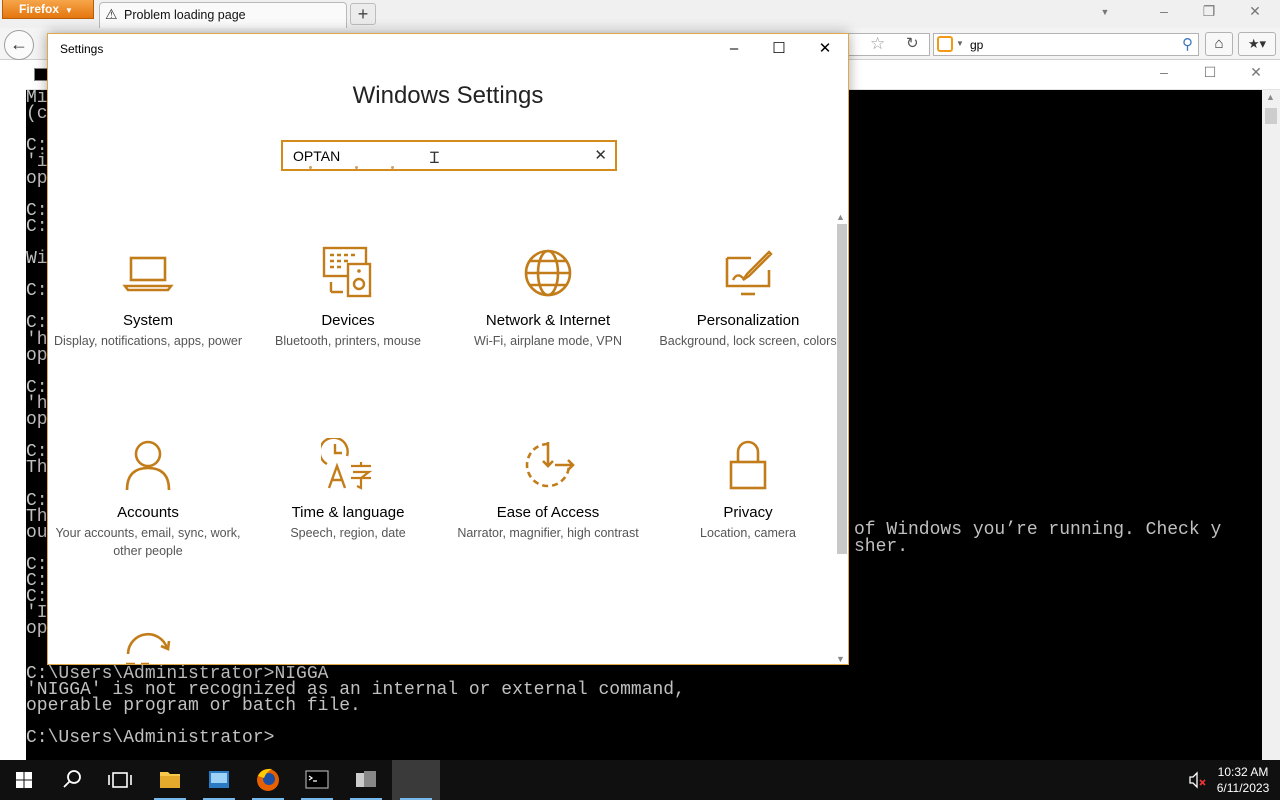 Image resolution: width=1280 pixels, height=805 pixels. Describe the element at coordinates (1164, 11) in the screenshot. I see `firefox-minimize-button: –` at that location.